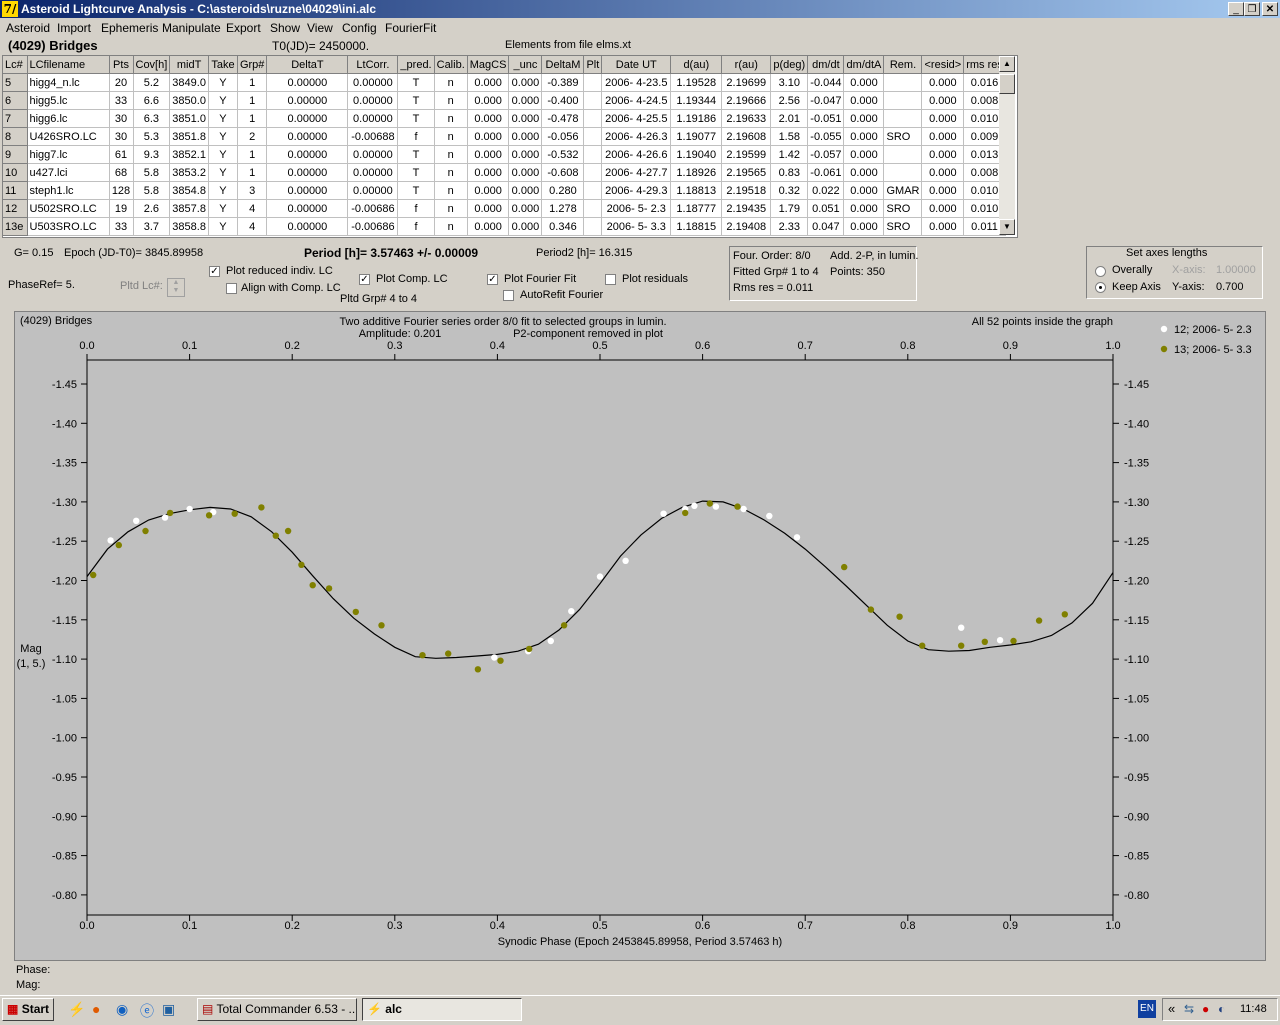 The image size is (1280, 1025). I want to click on y-tick-label-left: -1.25, so click(64, 542).